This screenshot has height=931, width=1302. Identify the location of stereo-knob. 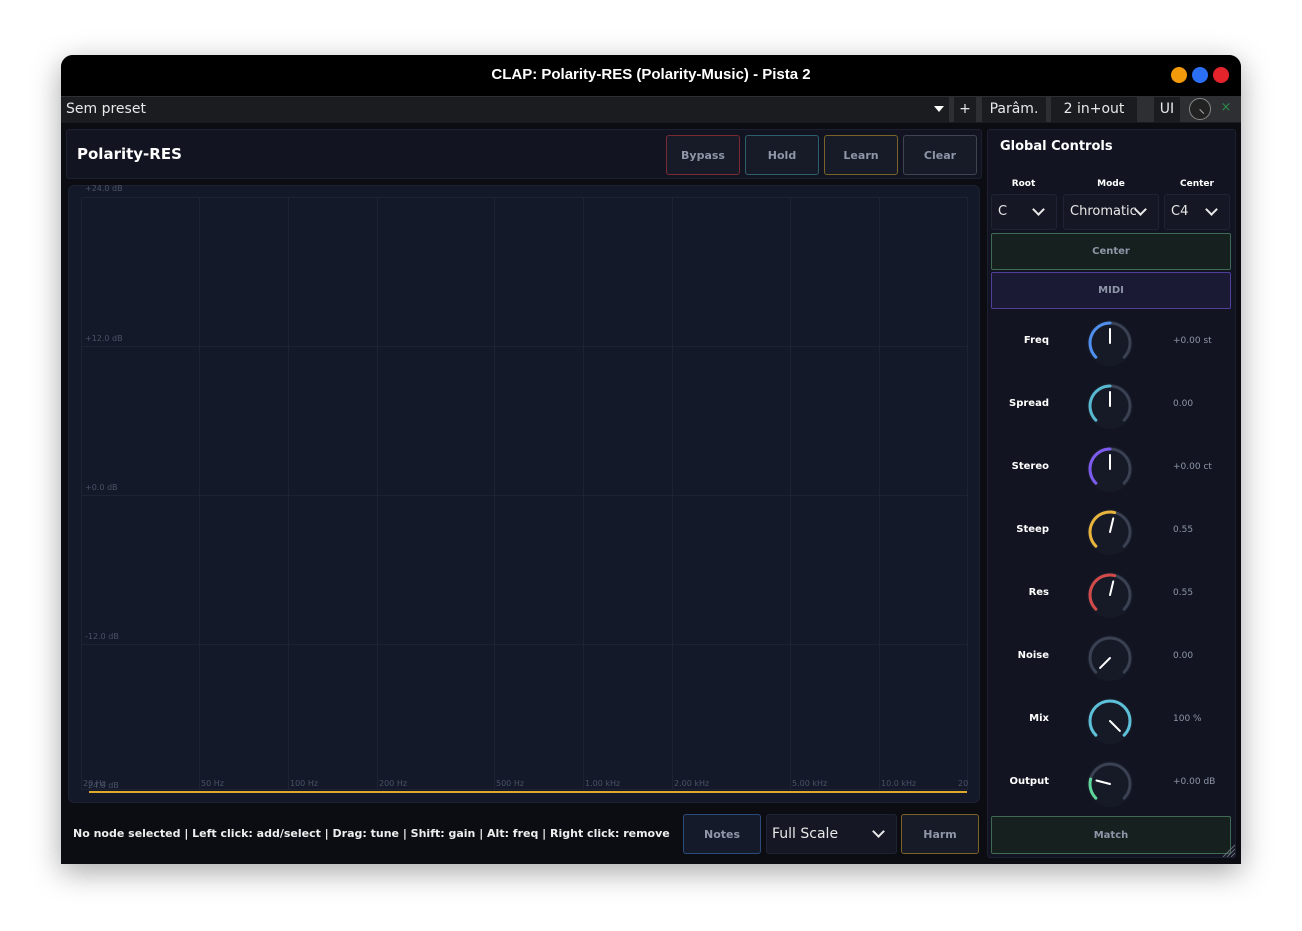
(1110, 469).